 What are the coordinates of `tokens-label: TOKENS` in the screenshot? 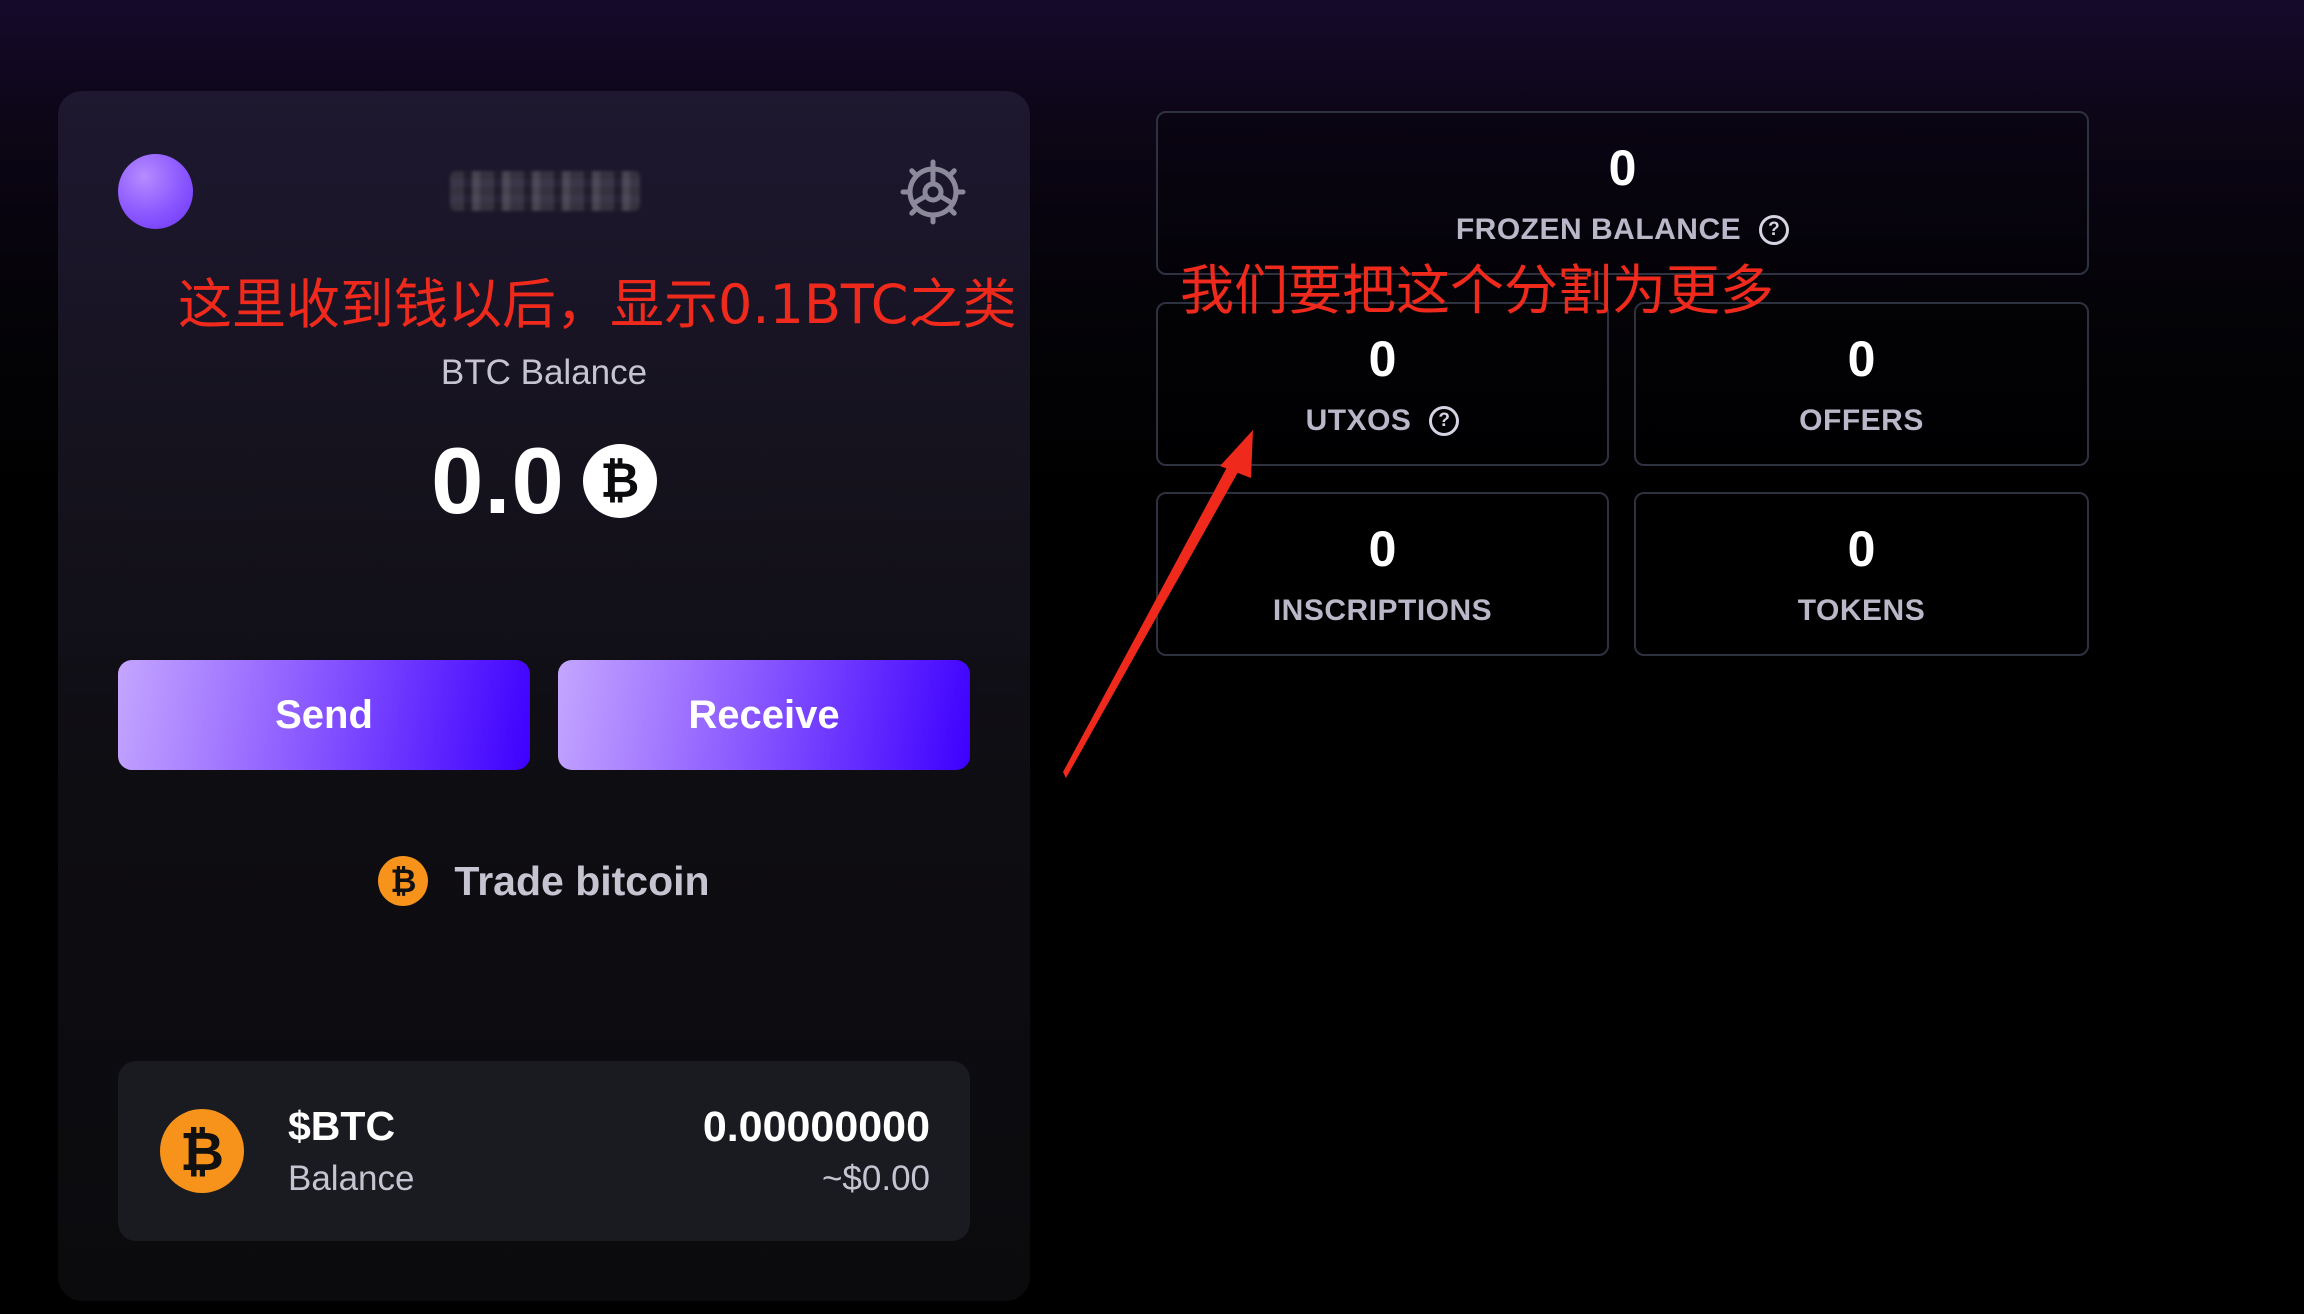 It's located at (1861, 610).